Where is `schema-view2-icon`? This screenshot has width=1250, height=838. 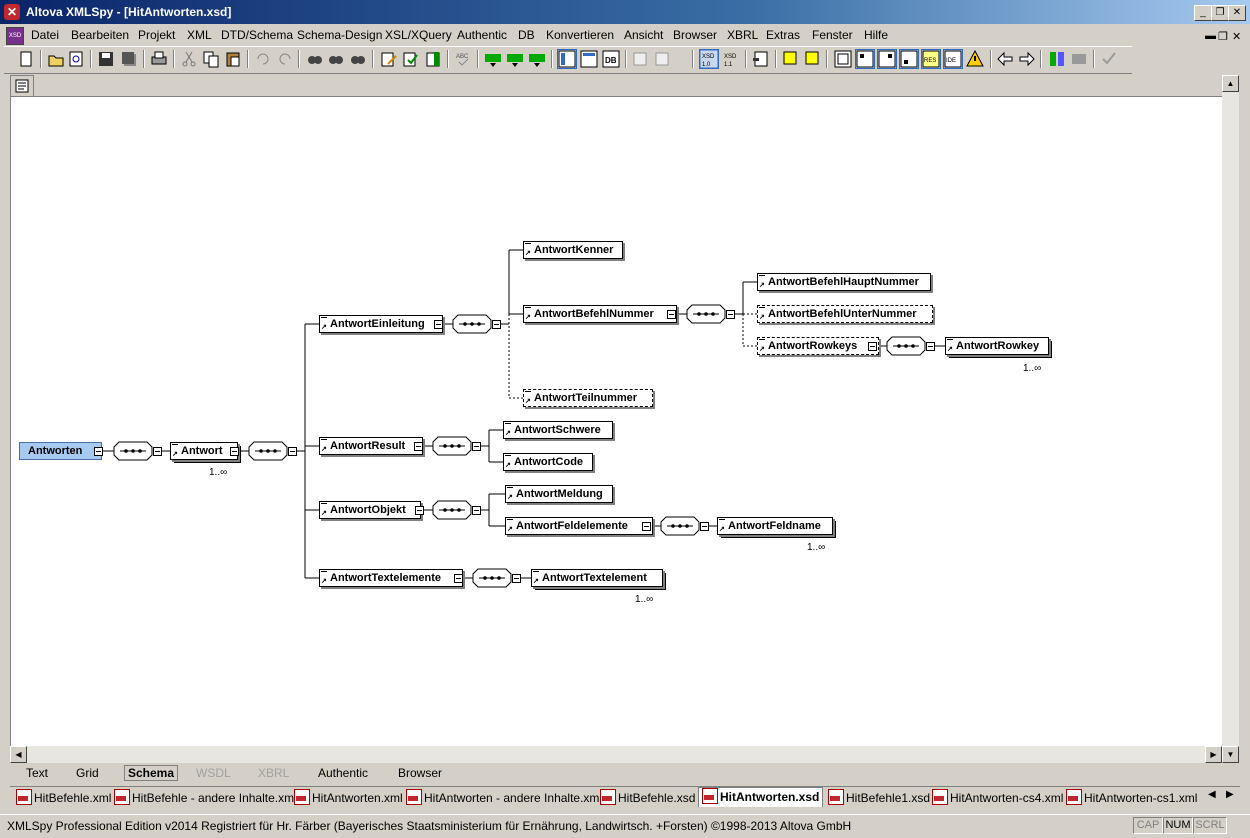 schema-view2-icon is located at coordinates (865, 59).